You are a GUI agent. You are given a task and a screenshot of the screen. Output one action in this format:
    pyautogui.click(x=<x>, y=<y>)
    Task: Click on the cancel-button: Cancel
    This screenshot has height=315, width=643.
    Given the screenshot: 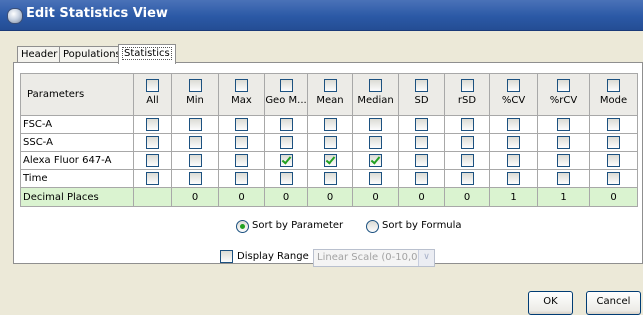 What is the action you would take?
    pyautogui.click(x=613, y=303)
    